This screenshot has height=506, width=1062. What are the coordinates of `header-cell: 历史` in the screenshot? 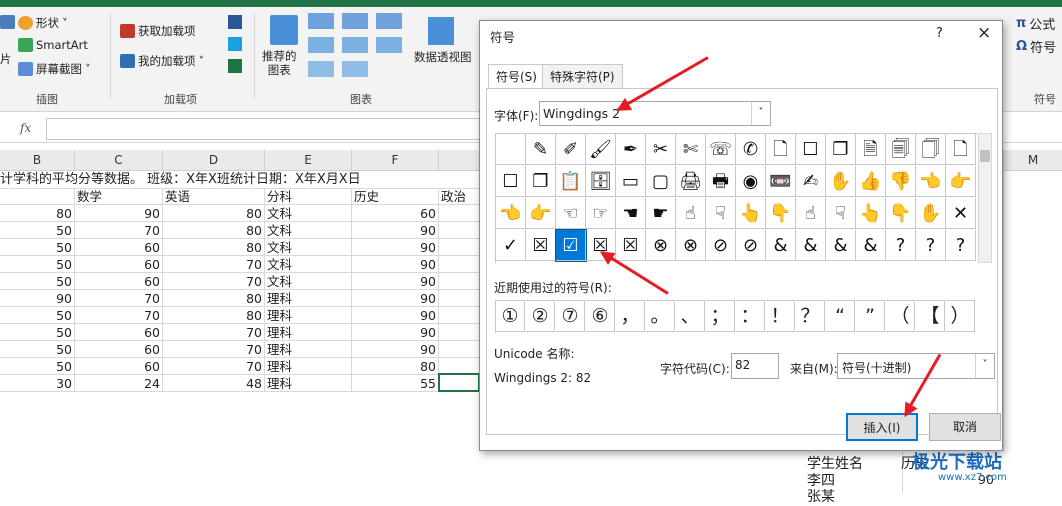 It's located at (395, 196).